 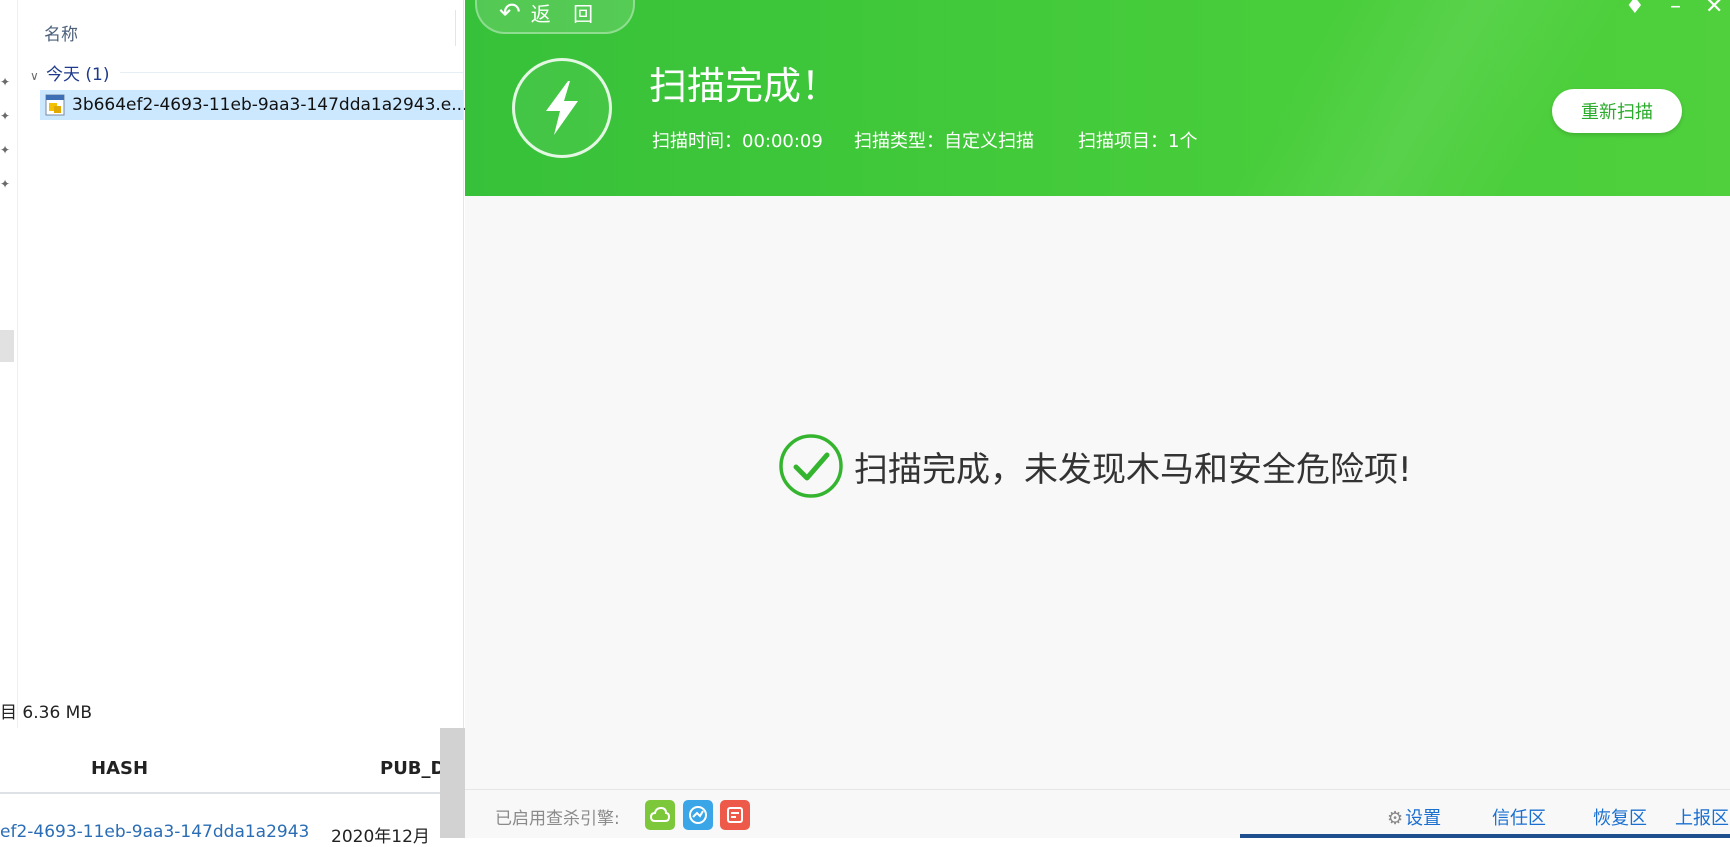 I want to click on table-header-hash: HASH, so click(x=120, y=768).